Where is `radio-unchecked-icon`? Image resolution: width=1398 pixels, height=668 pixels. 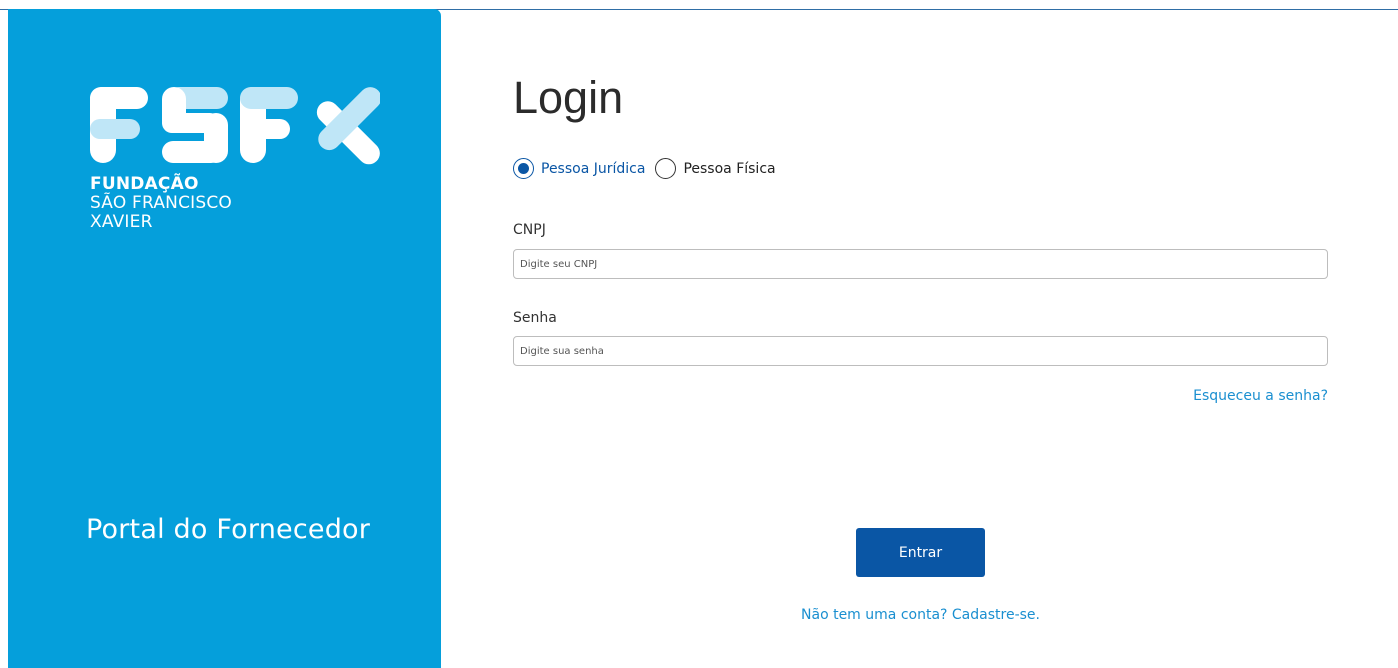 radio-unchecked-icon is located at coordinates (666, 168).